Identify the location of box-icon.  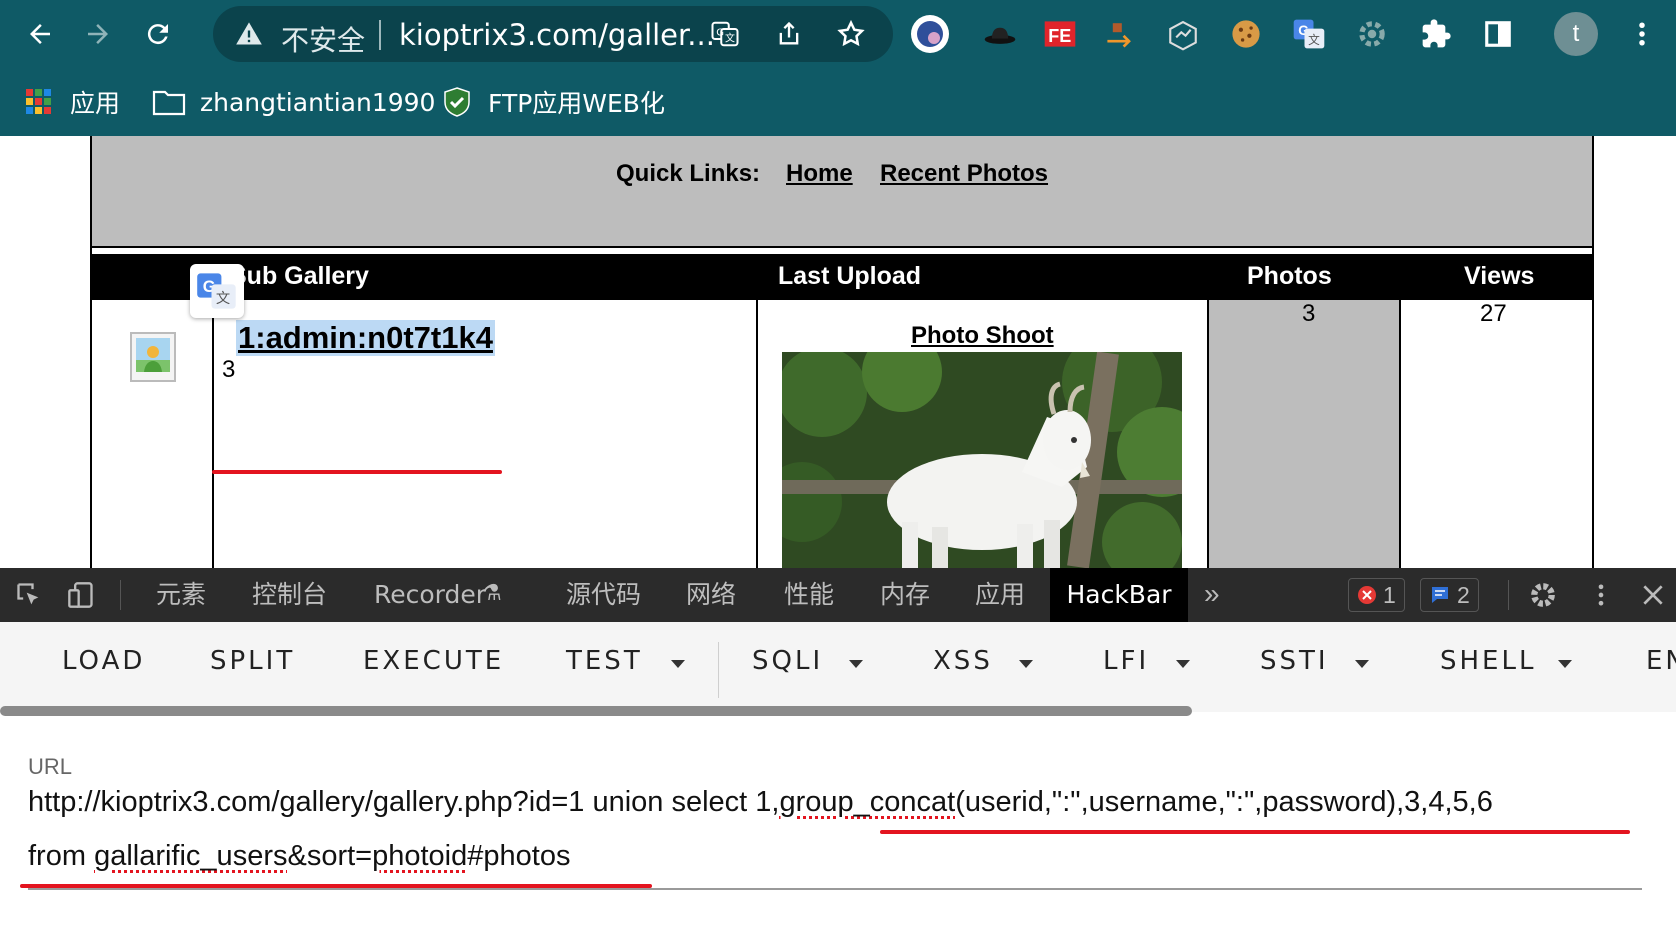
(1183, 34).